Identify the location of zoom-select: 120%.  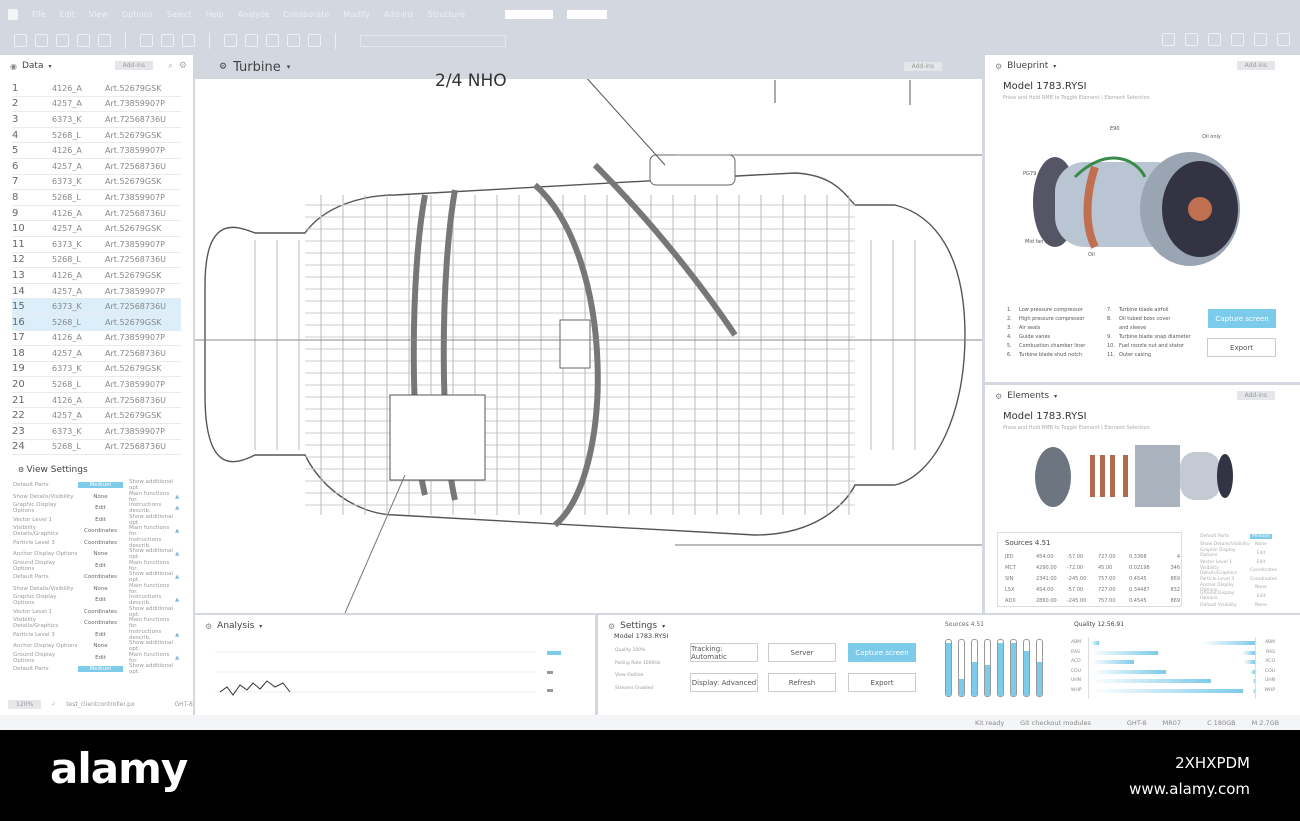
(25, 704).